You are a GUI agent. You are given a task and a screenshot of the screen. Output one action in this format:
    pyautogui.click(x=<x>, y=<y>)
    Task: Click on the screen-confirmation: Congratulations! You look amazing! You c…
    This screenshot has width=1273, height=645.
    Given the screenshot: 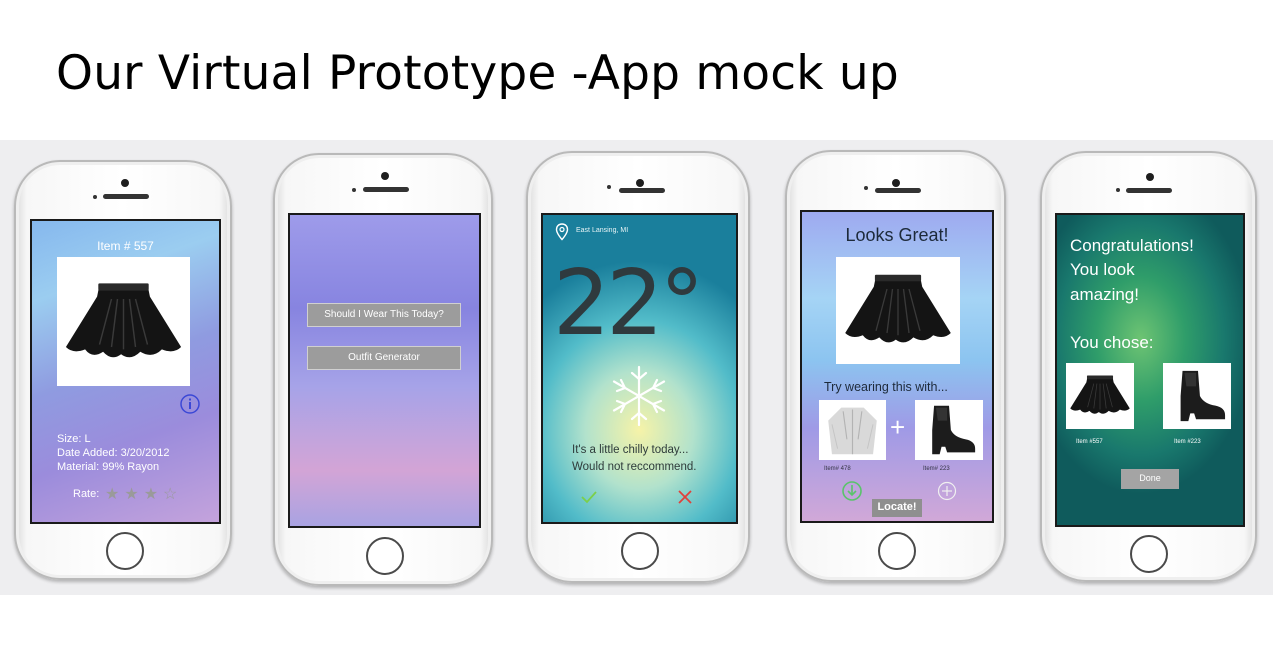 What is the action you would take?
    pyautogui.click(x=1150, y=370)
    